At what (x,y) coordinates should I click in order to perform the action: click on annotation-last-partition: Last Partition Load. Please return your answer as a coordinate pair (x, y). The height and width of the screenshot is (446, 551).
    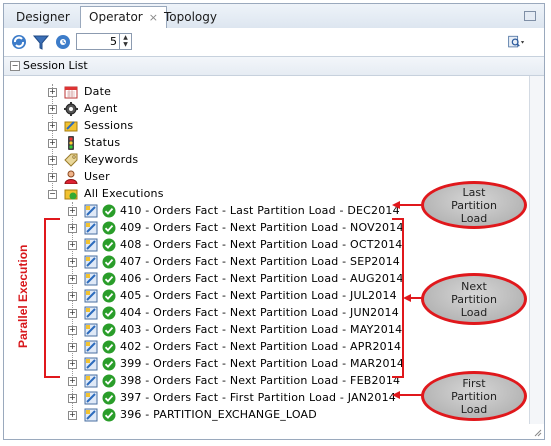
    Looking at the image, I should click on (474, 205).